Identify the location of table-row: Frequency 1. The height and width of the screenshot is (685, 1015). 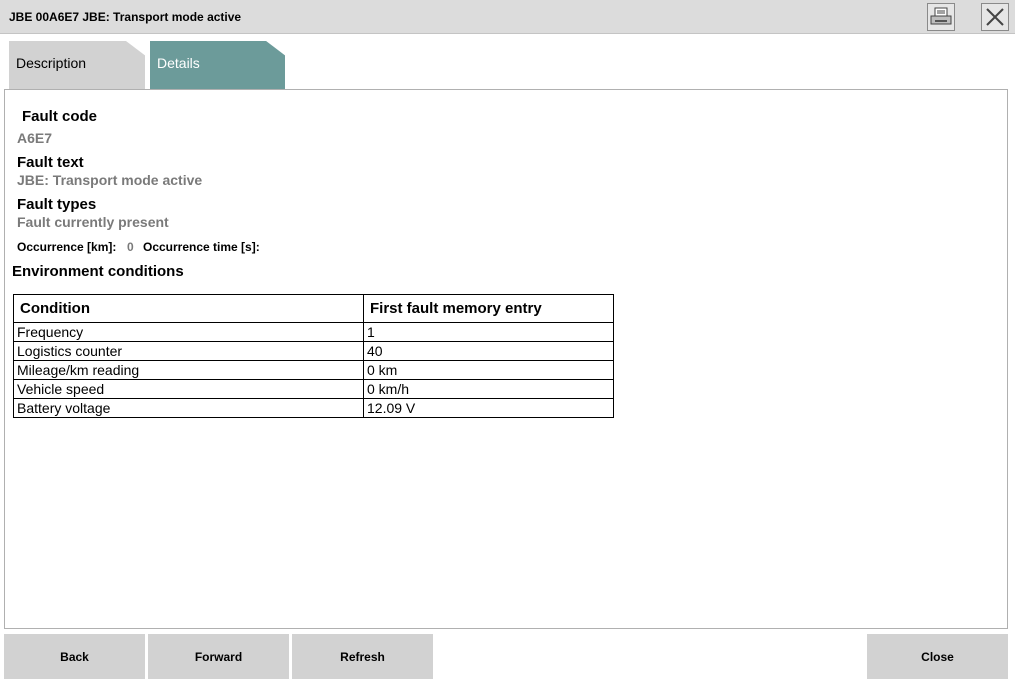
(313, 332).